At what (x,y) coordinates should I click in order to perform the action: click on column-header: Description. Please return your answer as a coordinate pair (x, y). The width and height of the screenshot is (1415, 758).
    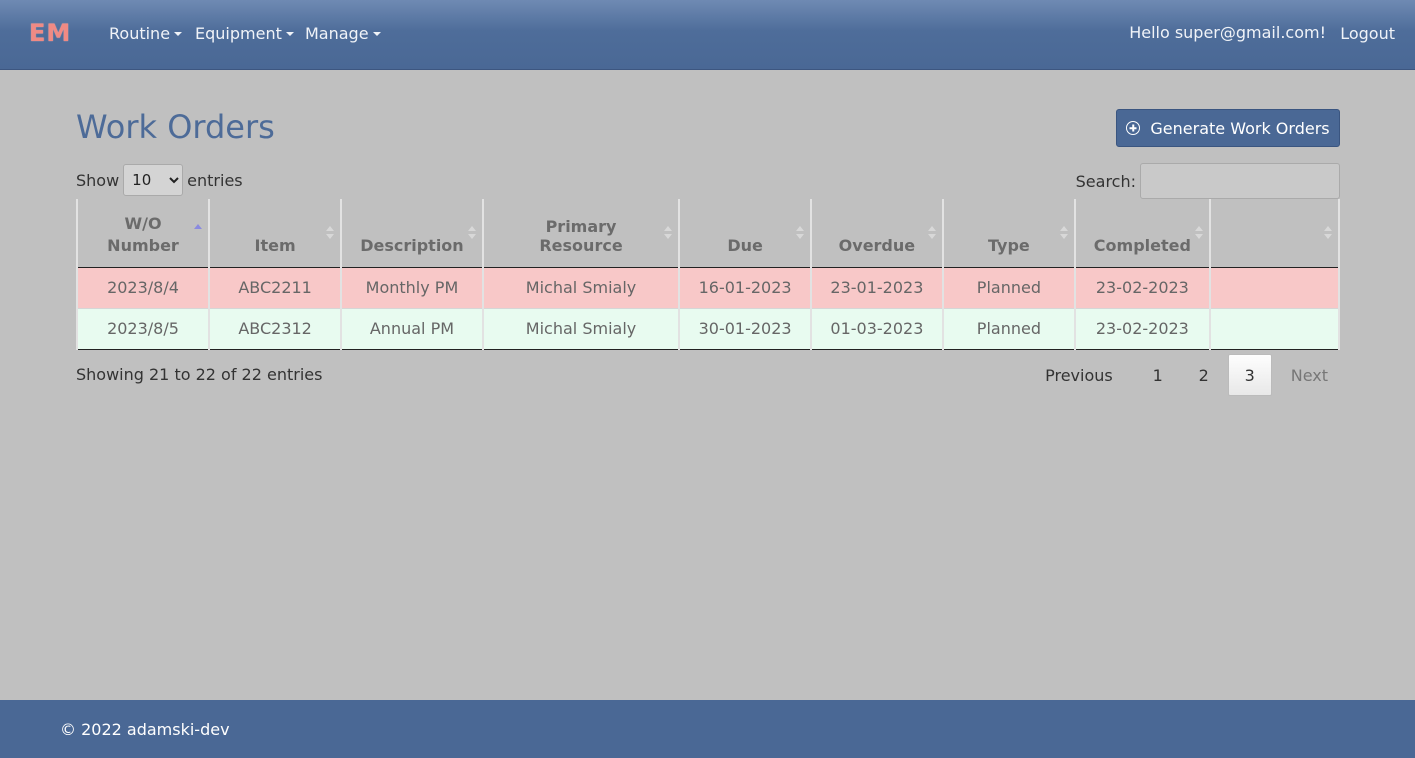
    Looking at the image, I should click on (411, 233).